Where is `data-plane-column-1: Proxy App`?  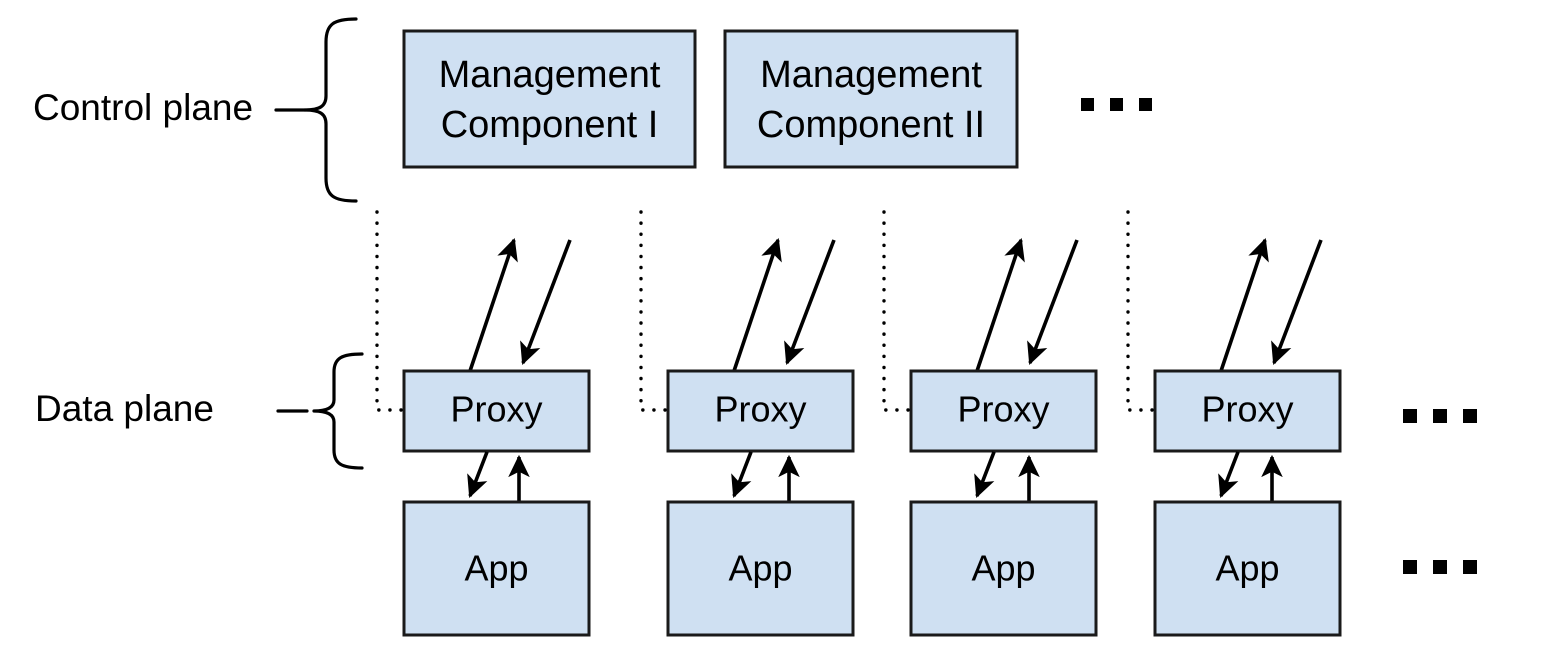
data-plane-column-1: Proxy App is located at coordinates (496, 437).